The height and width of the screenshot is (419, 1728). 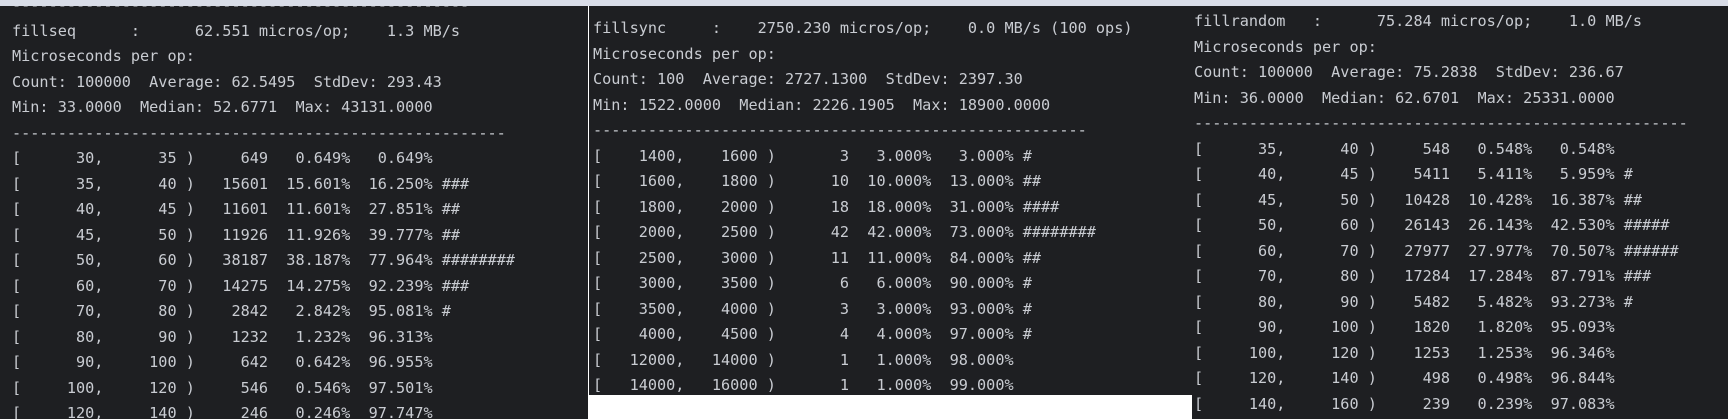 What do you see at coordinates (812, 334) in the screenshot?
I see `histogram-row: [ 4000, 4500 ) 4 4.000% 97.000% #` at bounding box center [812, 334].